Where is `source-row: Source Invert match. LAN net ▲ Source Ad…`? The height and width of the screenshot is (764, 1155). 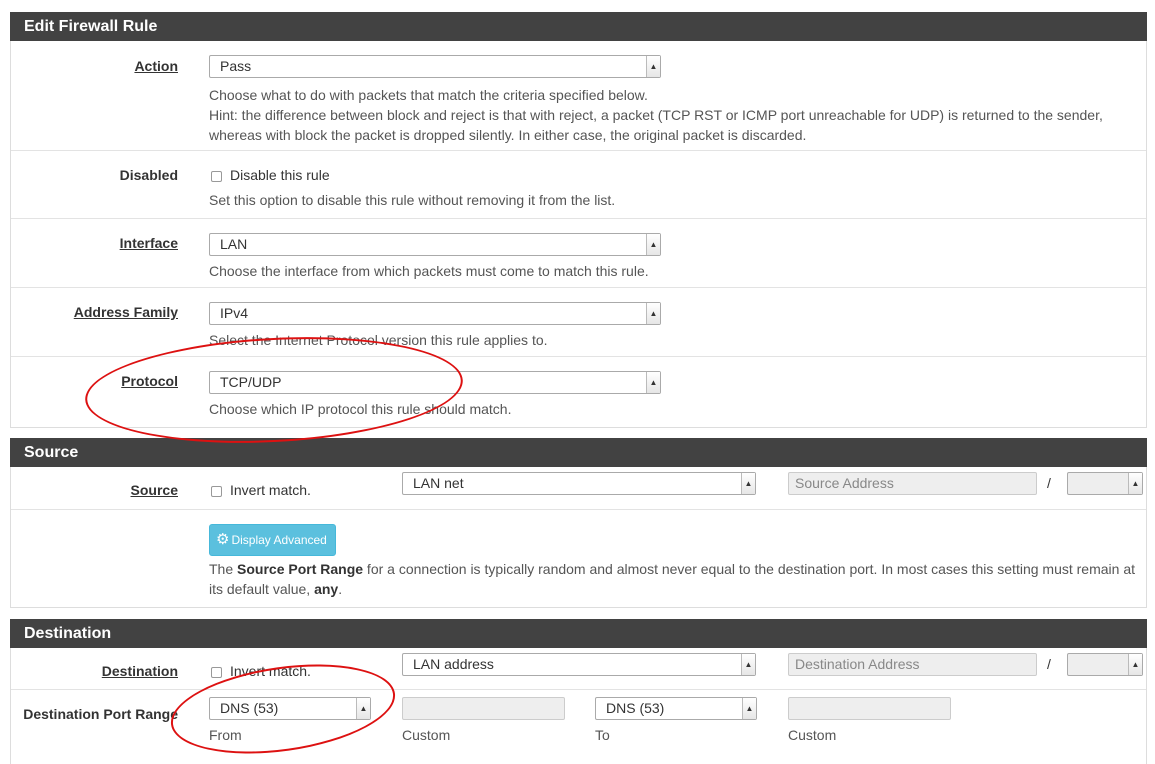 source-row: Source Invert match. LAN net ▲ Source Ad… is located at coordinates (578, 488).